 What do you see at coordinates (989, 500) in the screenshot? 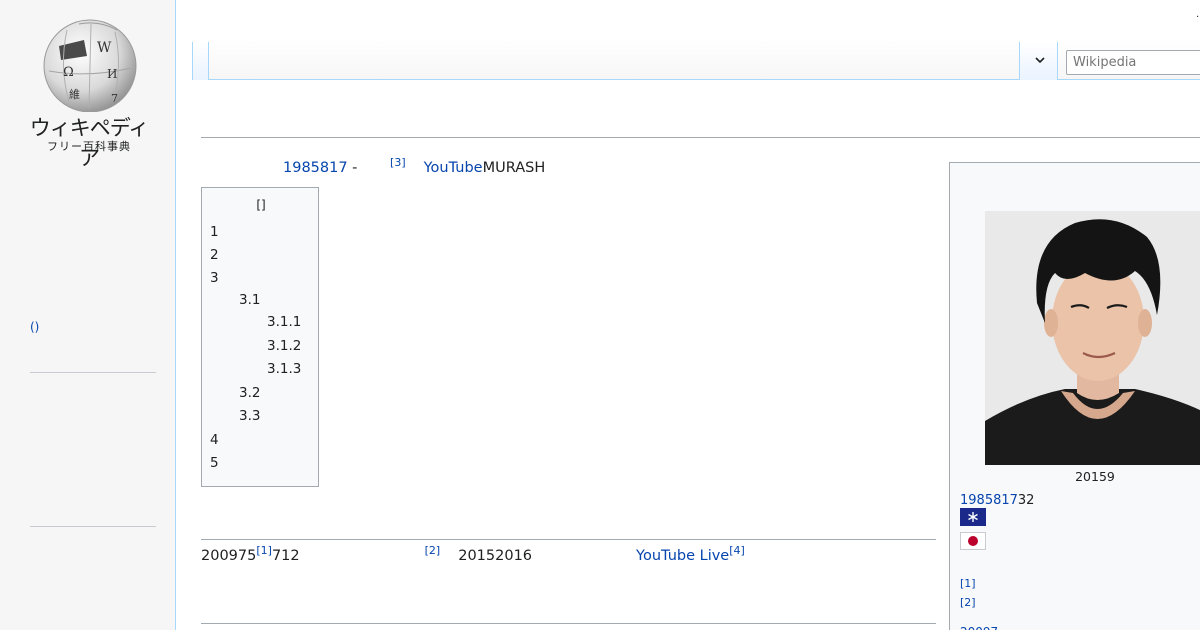
I see `infobox-birth-link: 1985817` at bounding box center [989, 500].